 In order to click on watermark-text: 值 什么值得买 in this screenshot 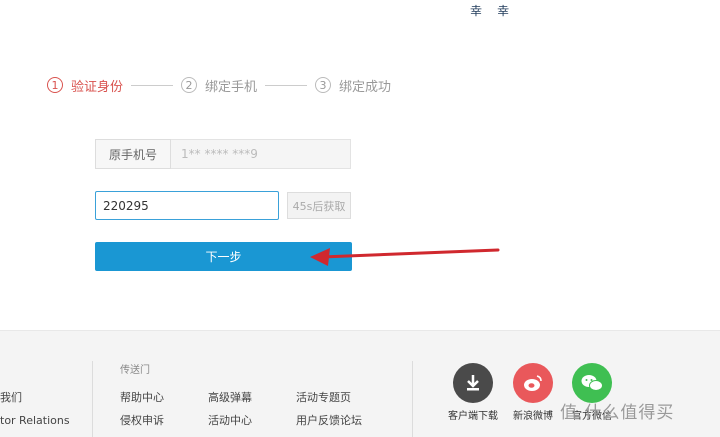, I will do `click(617, 413)`.